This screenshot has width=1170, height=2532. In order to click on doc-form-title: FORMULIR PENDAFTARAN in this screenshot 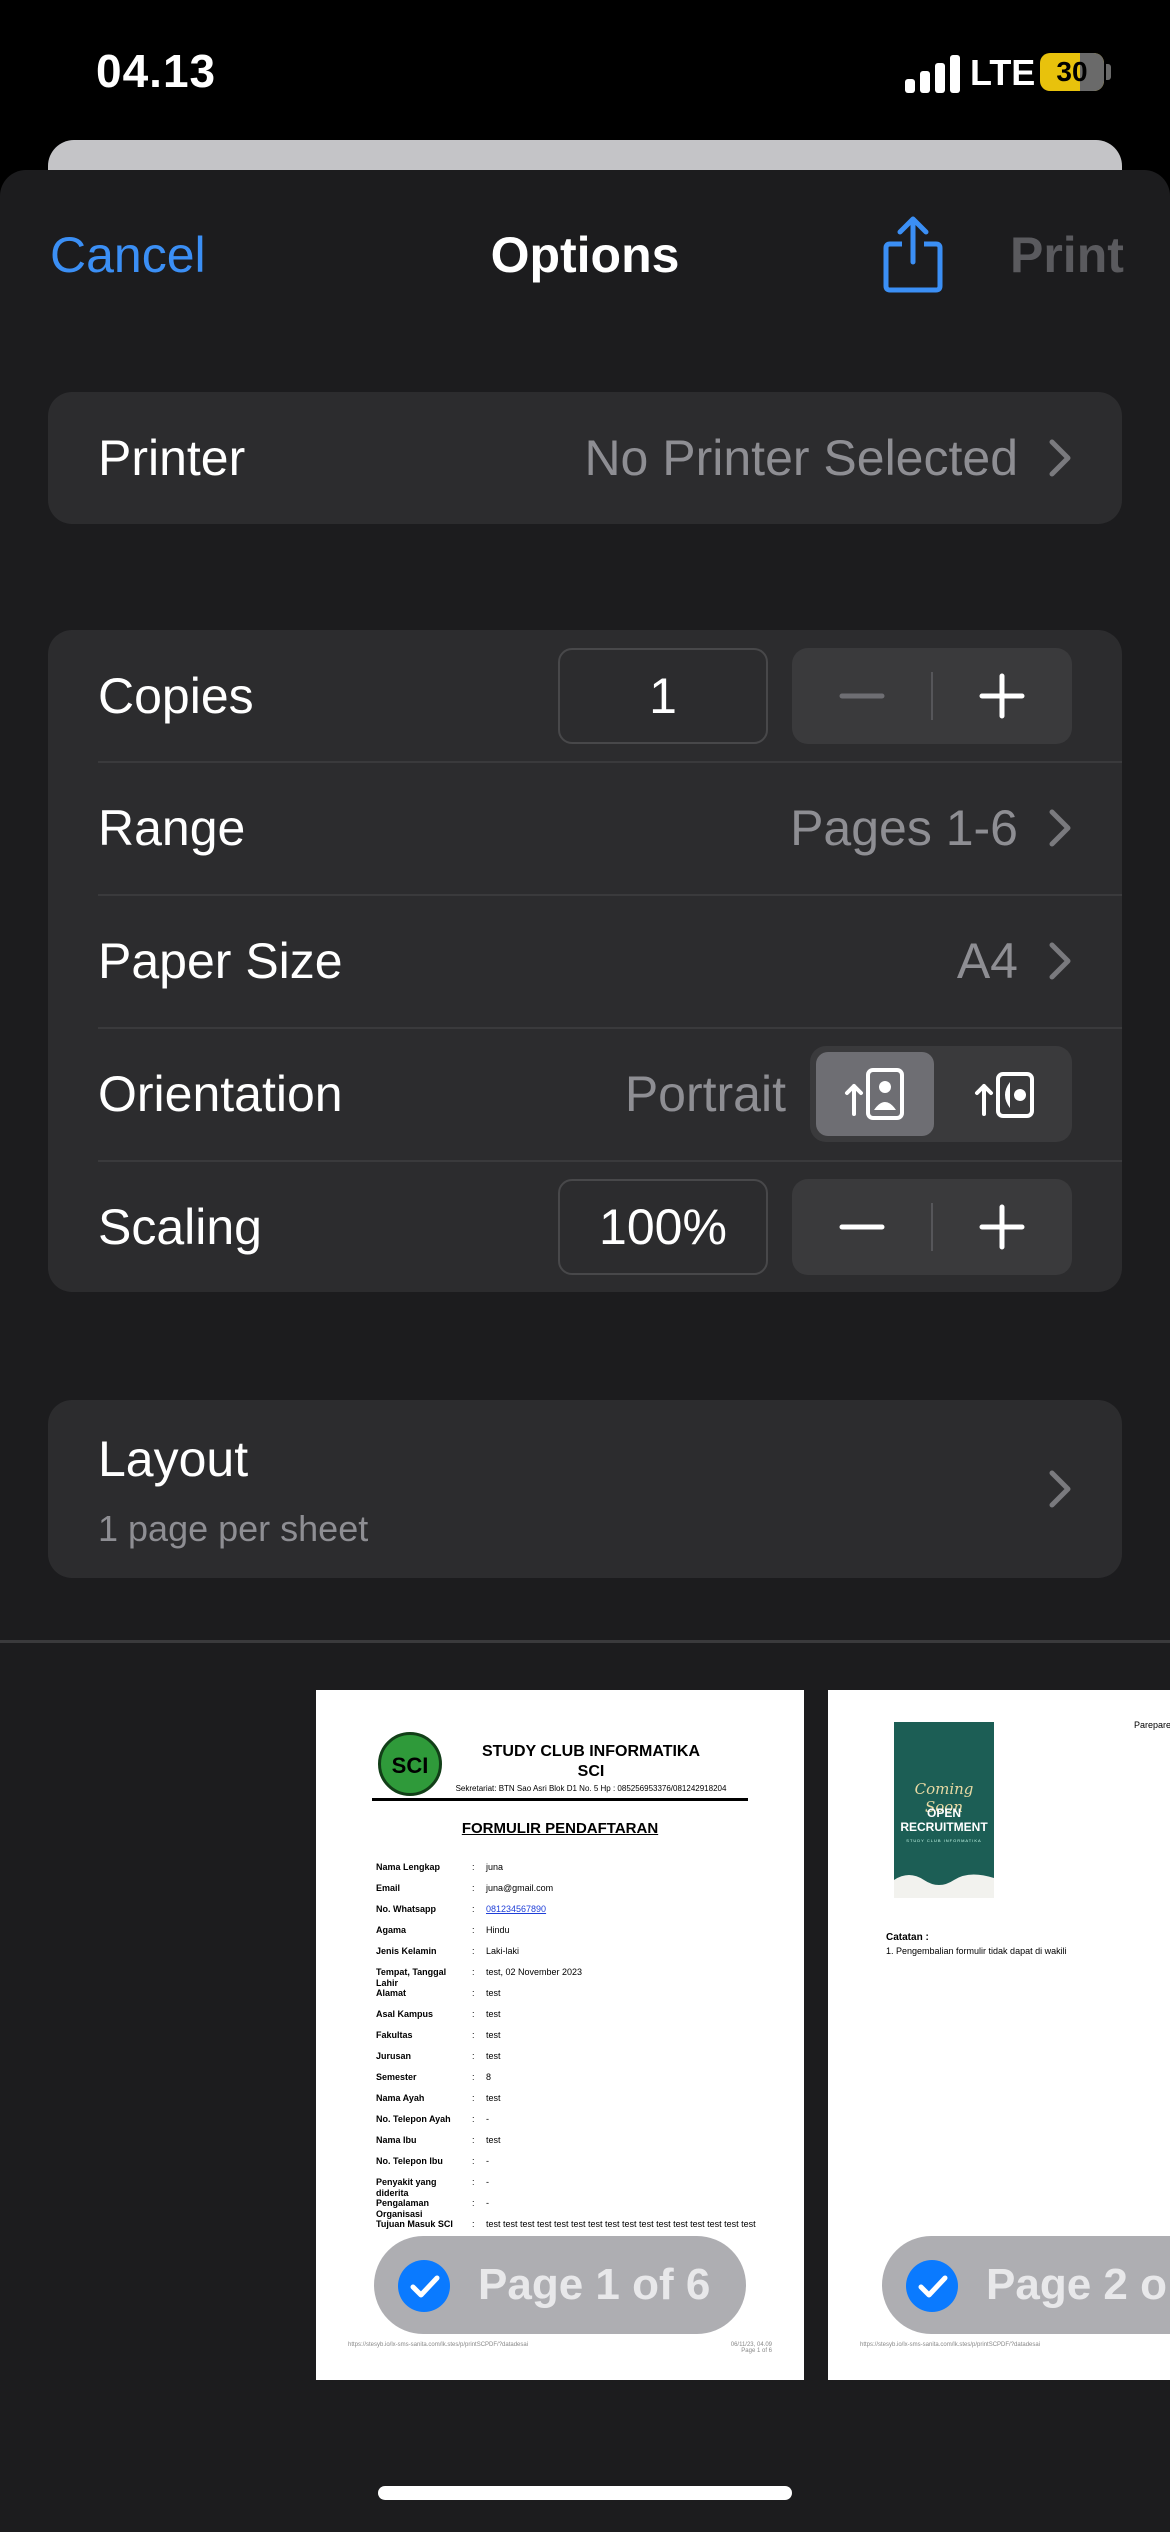, I will do `click(560, 1828)`.